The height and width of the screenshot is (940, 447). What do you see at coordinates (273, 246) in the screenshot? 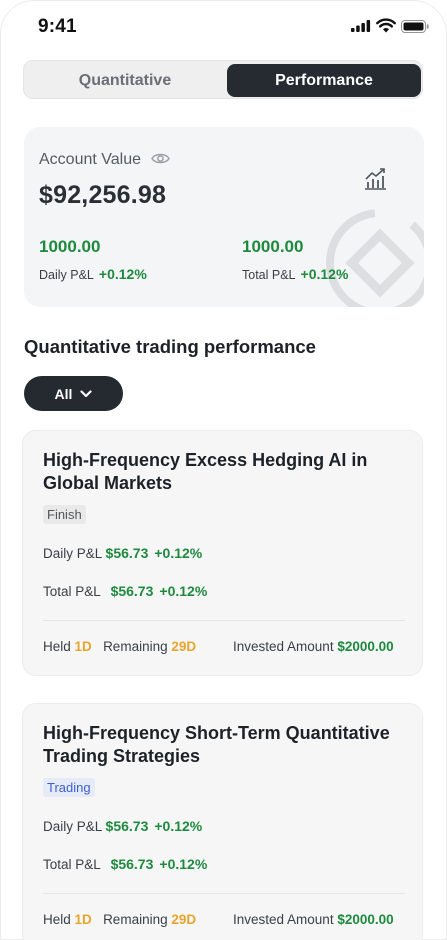
I see `total-pnl-amount: 1000.00` at bounding box center [273, 246].